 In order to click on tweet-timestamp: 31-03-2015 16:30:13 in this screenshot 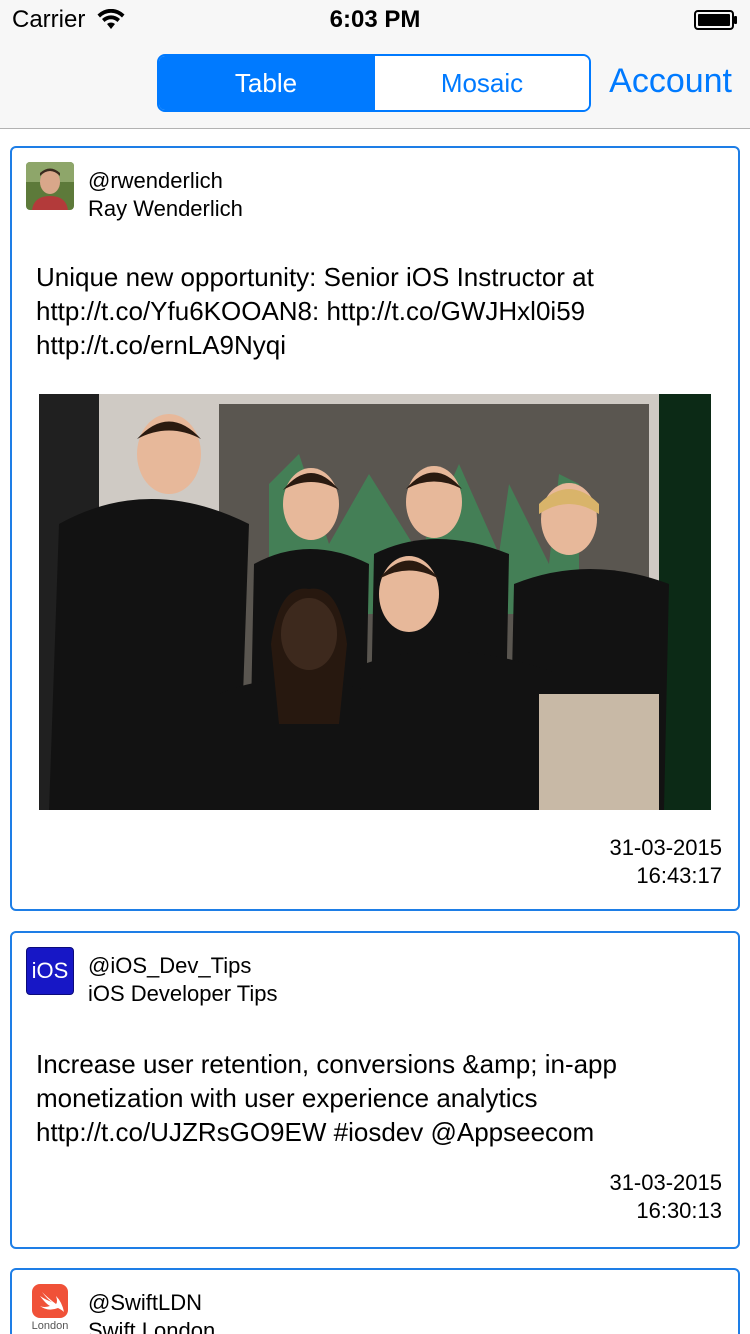, I will do `click(665, 1197)`.